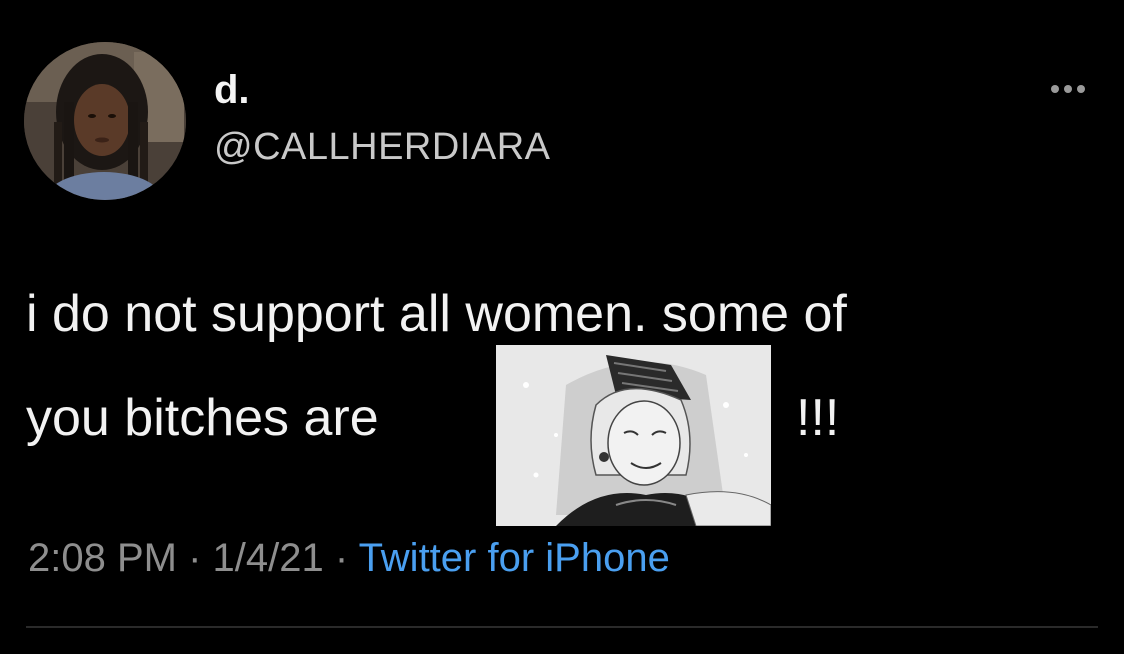  Describe the element at coordinates (562, 627) in the screenshot. I see `divider` at that location.